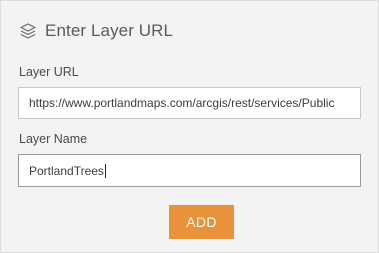 The image size is (379, 253). I want to click on text-caret, so click(105, 170).